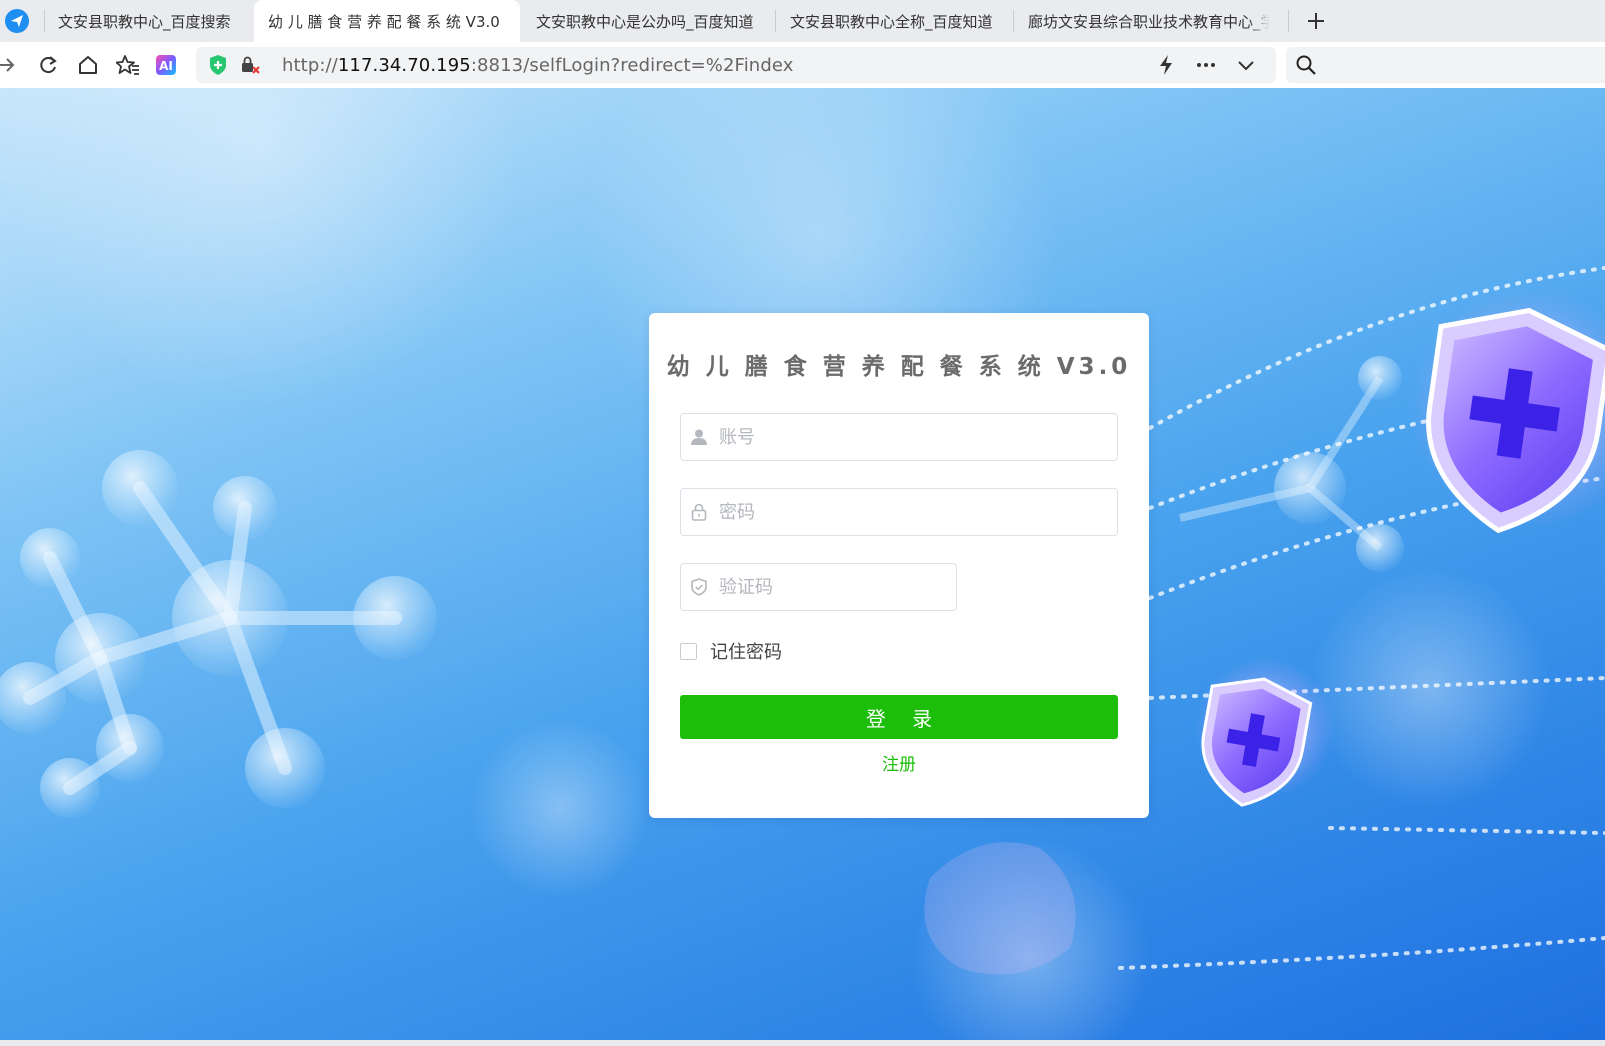 This screenshot has width=1605, height=1046. I want to click on password-field, so click(899, 512).